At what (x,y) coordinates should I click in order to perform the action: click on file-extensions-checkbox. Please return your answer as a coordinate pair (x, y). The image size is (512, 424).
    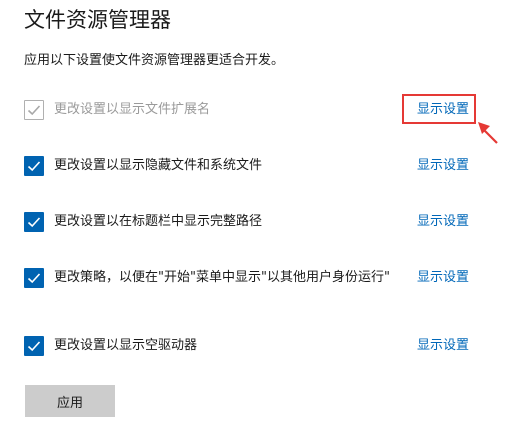
    Looking at the image, I should click on (34, 110).